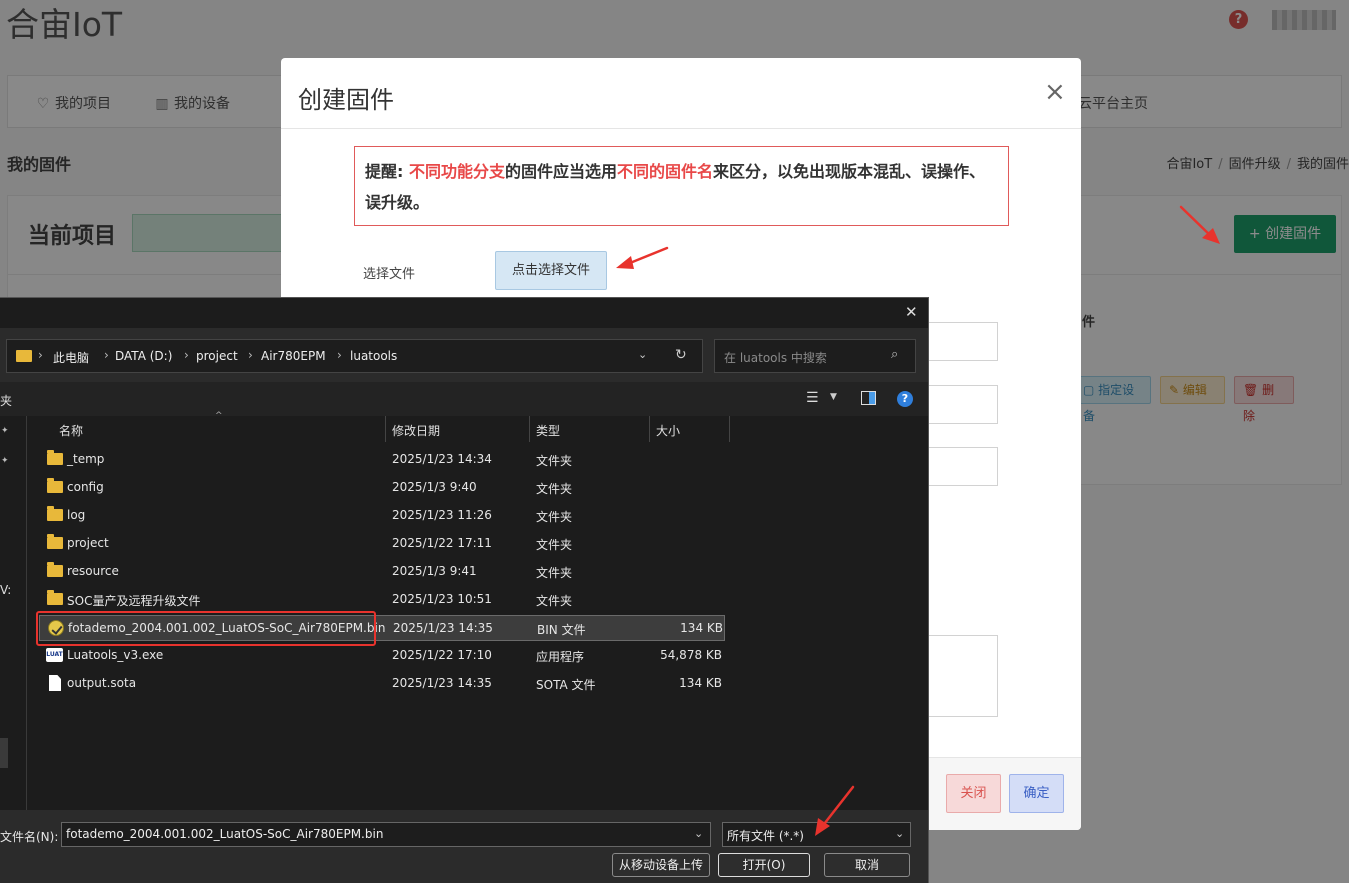 The image size is (1349, 883). Describe the element at coordinates (373, 356) in the screenshot. I see `address-crumb: luatools` at that location.